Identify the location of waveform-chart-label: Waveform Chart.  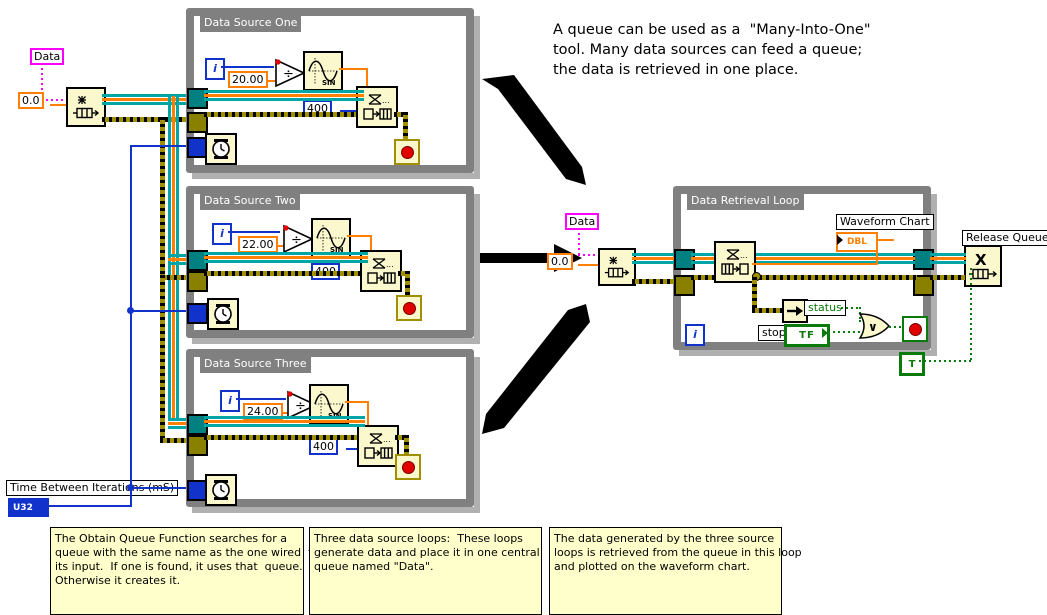
(885, 222).